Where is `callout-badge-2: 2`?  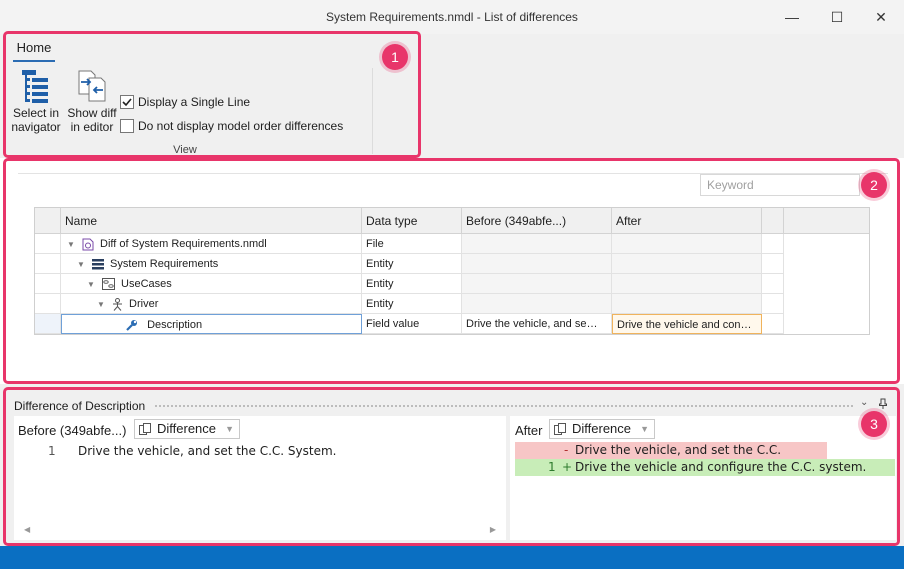 callout-badge-2: 2 is located at coordinates (874, 185).